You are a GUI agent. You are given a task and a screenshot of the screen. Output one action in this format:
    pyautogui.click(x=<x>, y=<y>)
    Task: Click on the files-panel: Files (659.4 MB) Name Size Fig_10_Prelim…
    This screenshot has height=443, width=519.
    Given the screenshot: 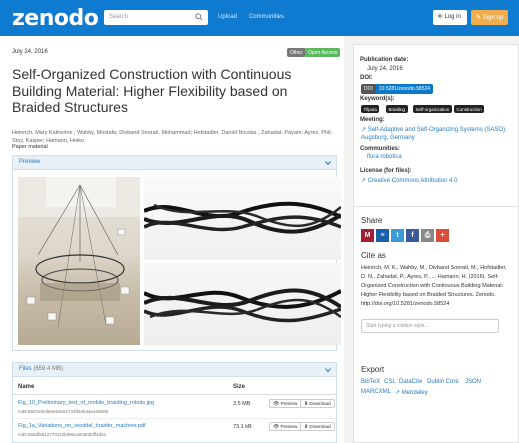 What is the action you would take?
    pyautogui.click(x=174, y=402)
    